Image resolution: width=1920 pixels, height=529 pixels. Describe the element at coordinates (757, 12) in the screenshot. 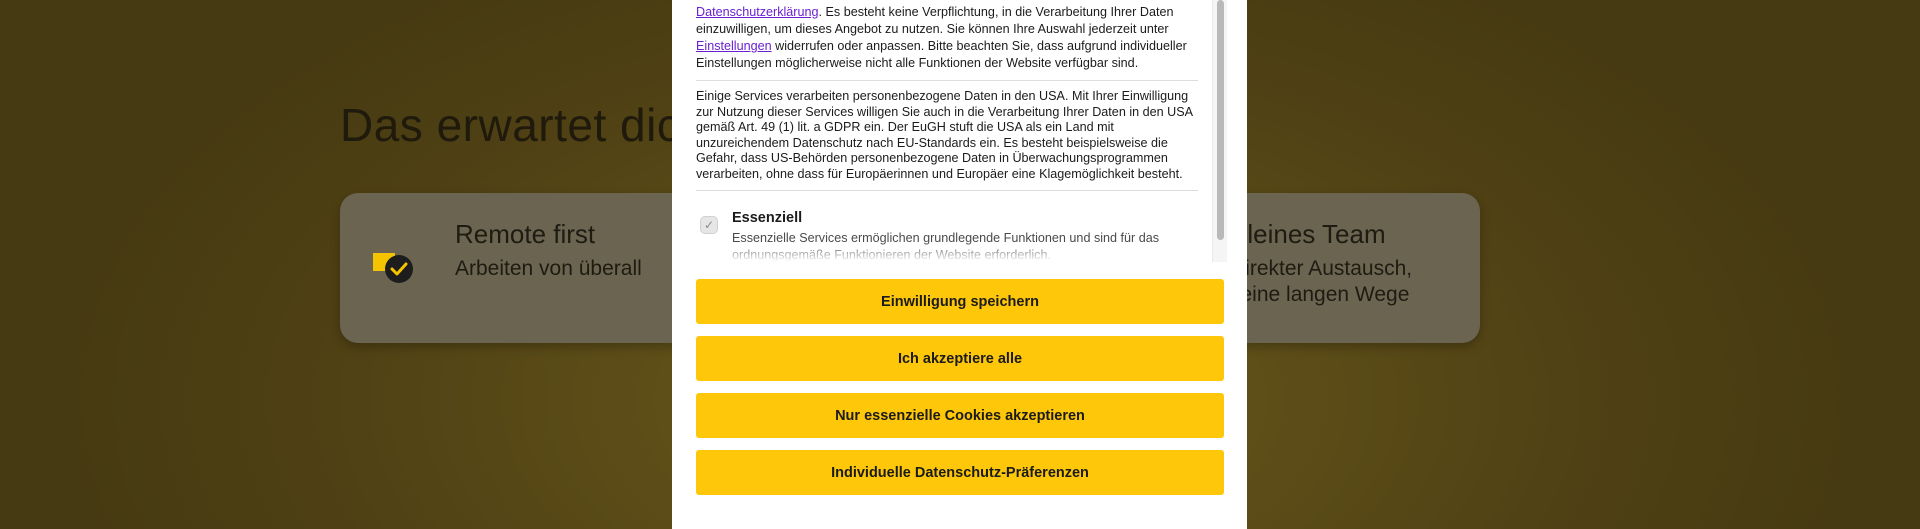

I see `privacy-policy-link: Datenschutzerklärung` at that location.